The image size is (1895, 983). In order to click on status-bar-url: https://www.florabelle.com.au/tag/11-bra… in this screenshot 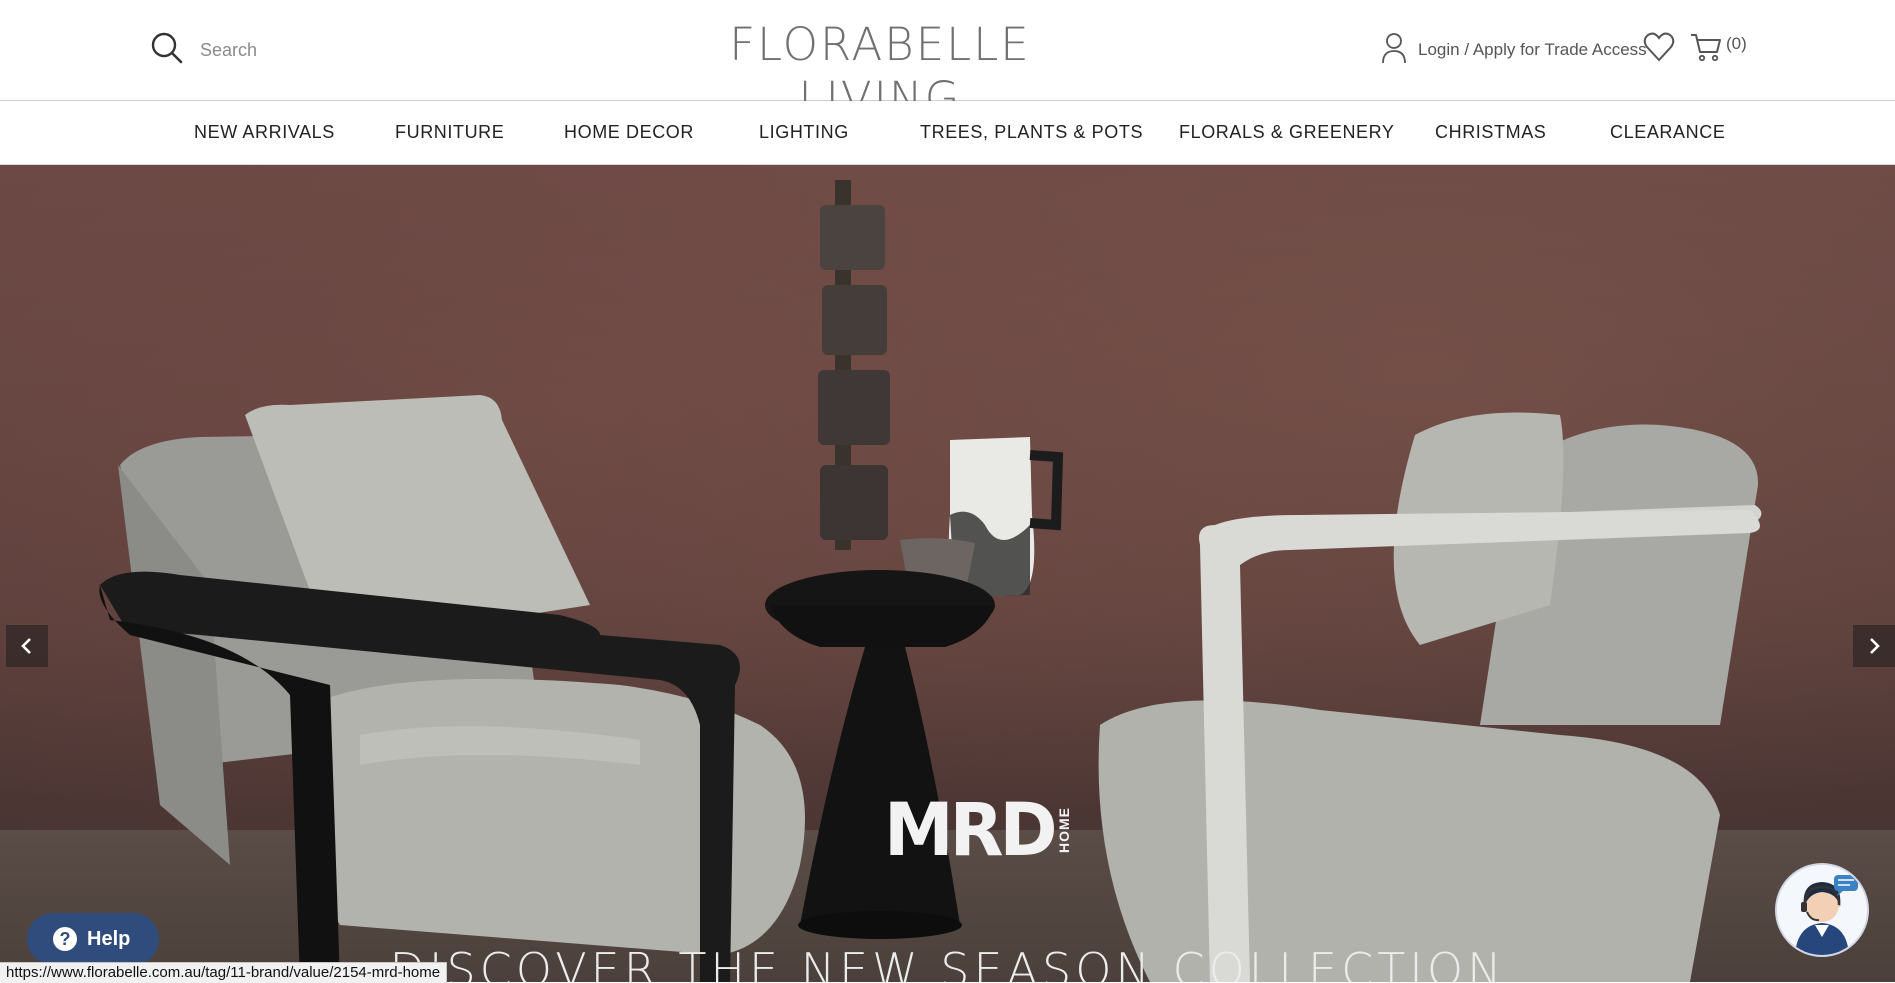, I will do `click(224, 972)`.